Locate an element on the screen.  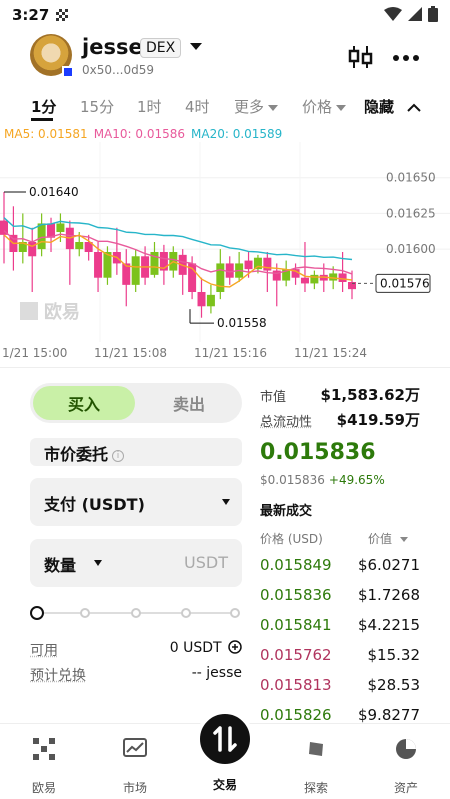
ma-legend: MA5: 0.01581 MA10: 0.01586 MA20: 0.01589 is located at coordinates (143, 134).